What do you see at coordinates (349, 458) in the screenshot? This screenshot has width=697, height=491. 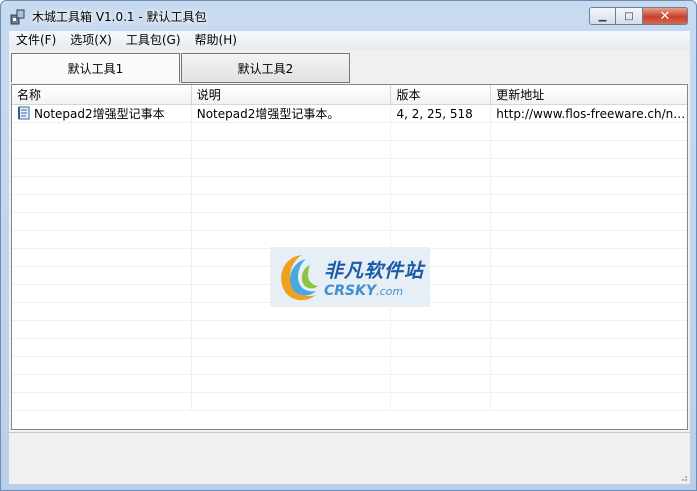 I see `status-bar` at bounding box center [349, 458].